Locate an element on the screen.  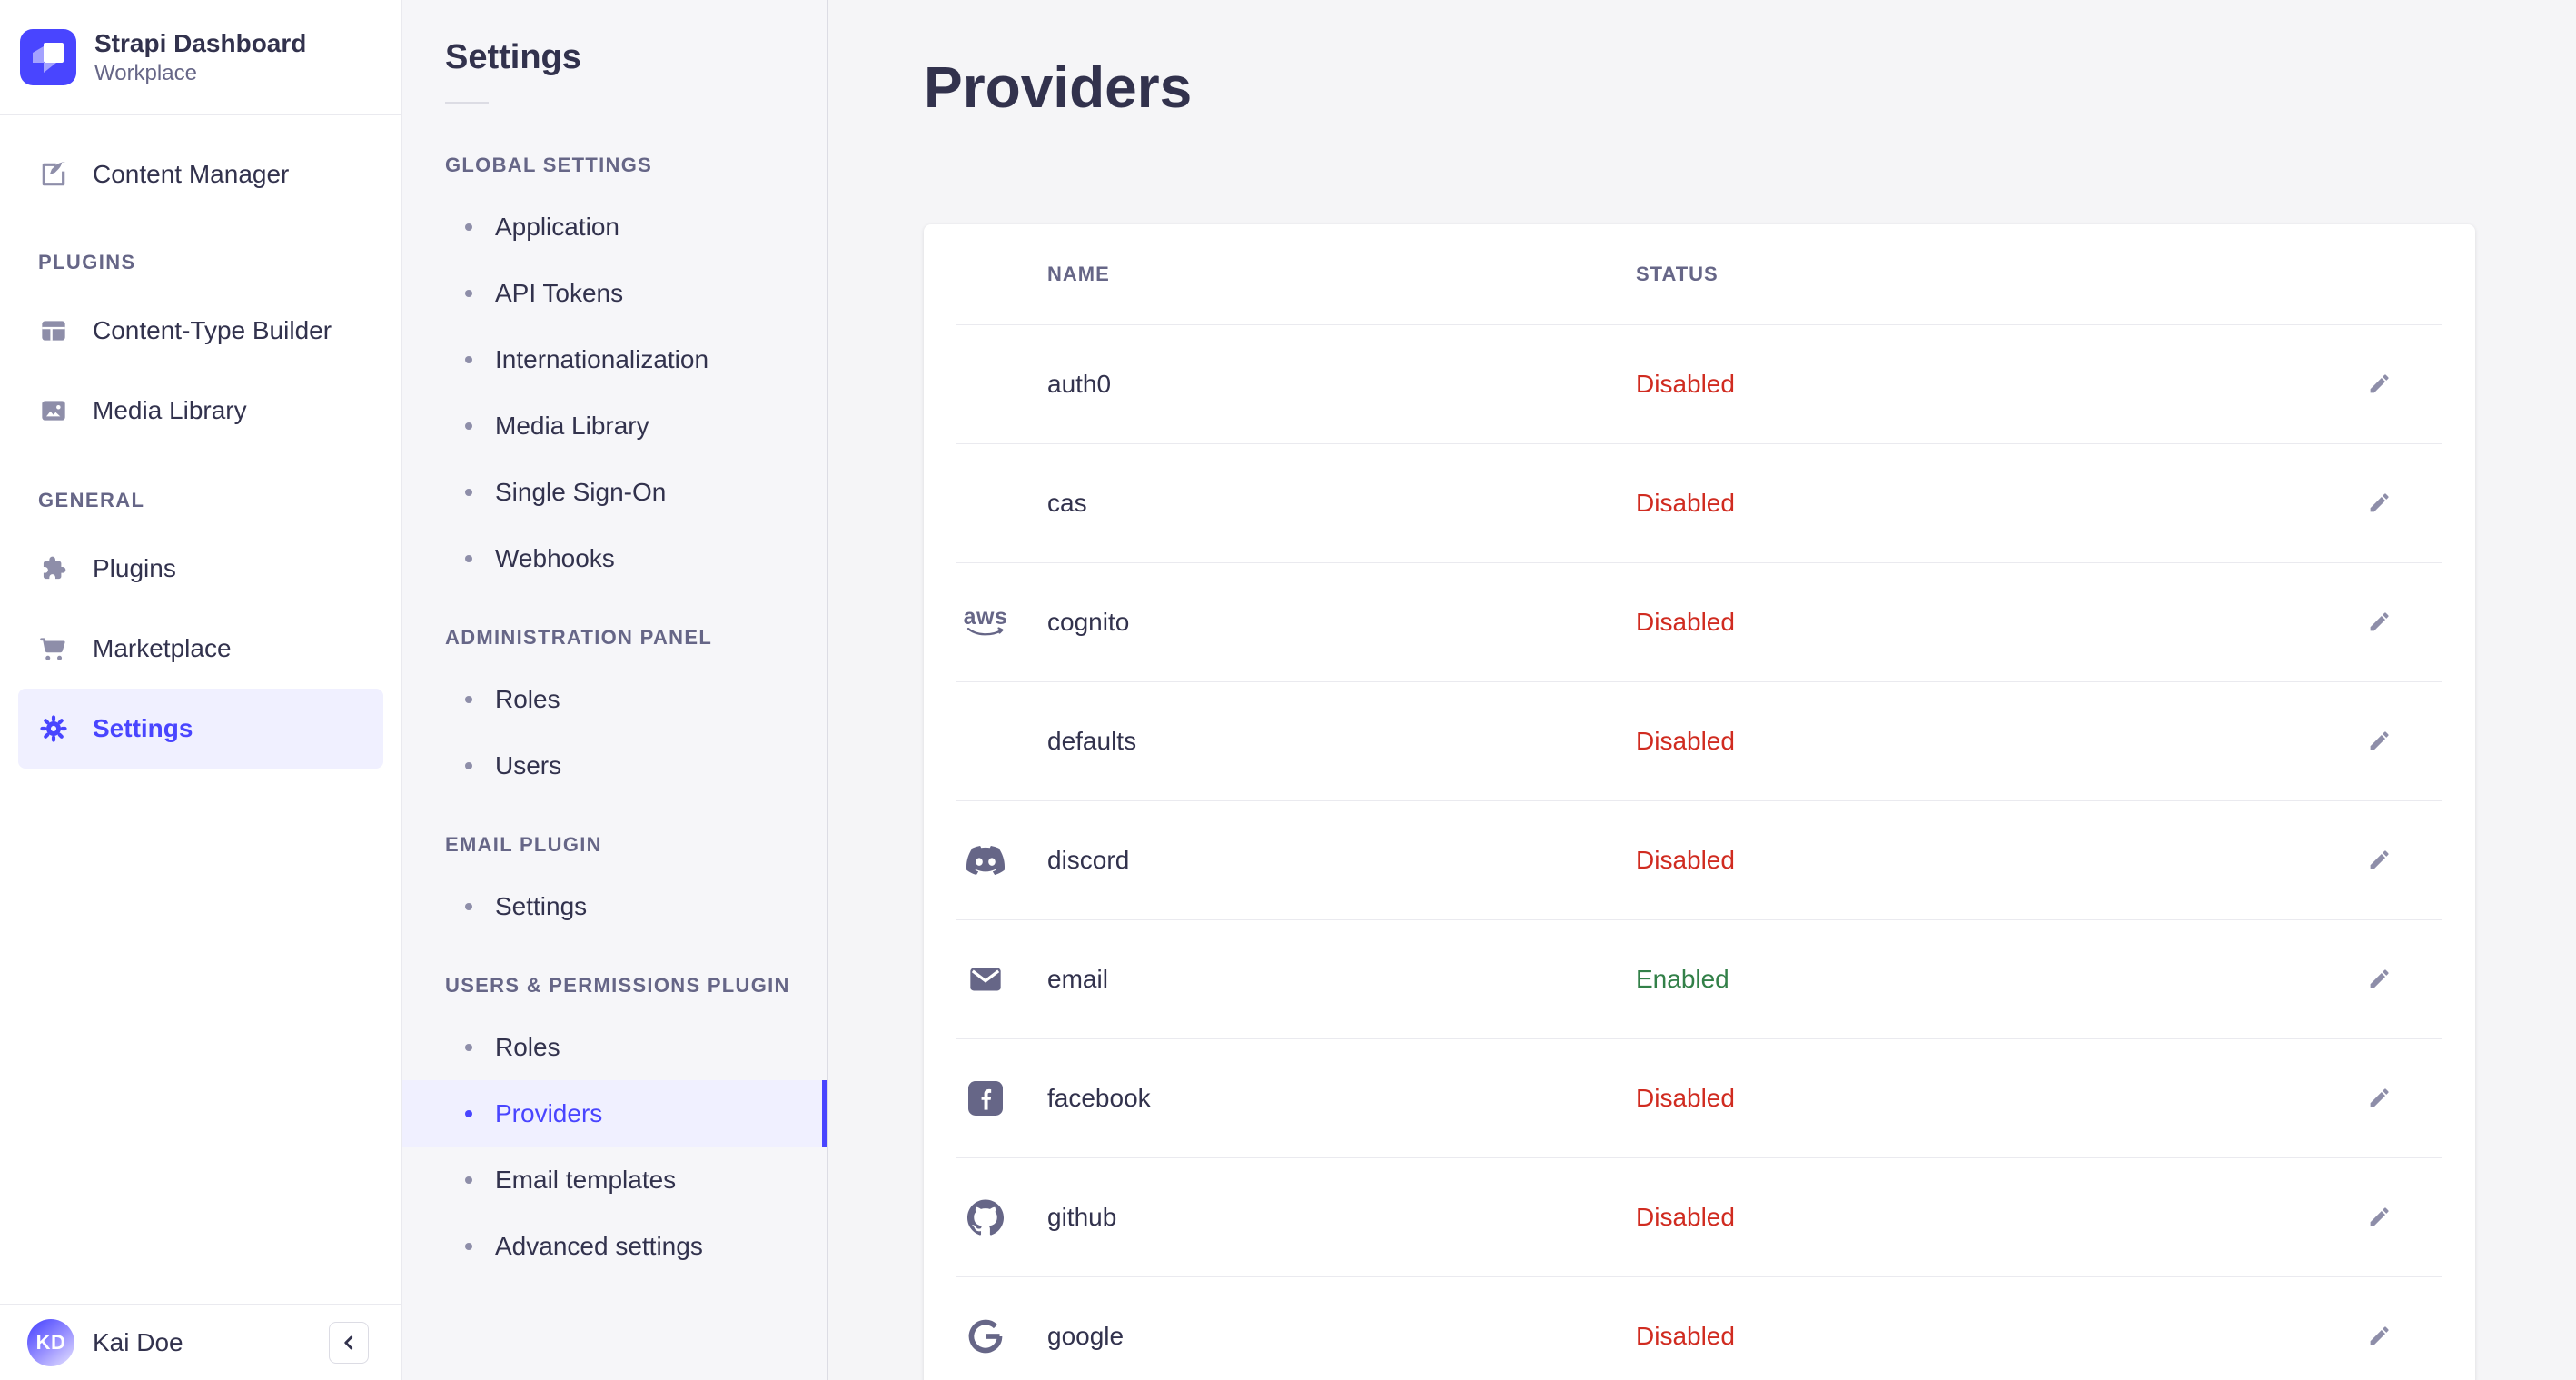
sidebar-section-plugins: PLUGINS is located at coordinates (87, 262).